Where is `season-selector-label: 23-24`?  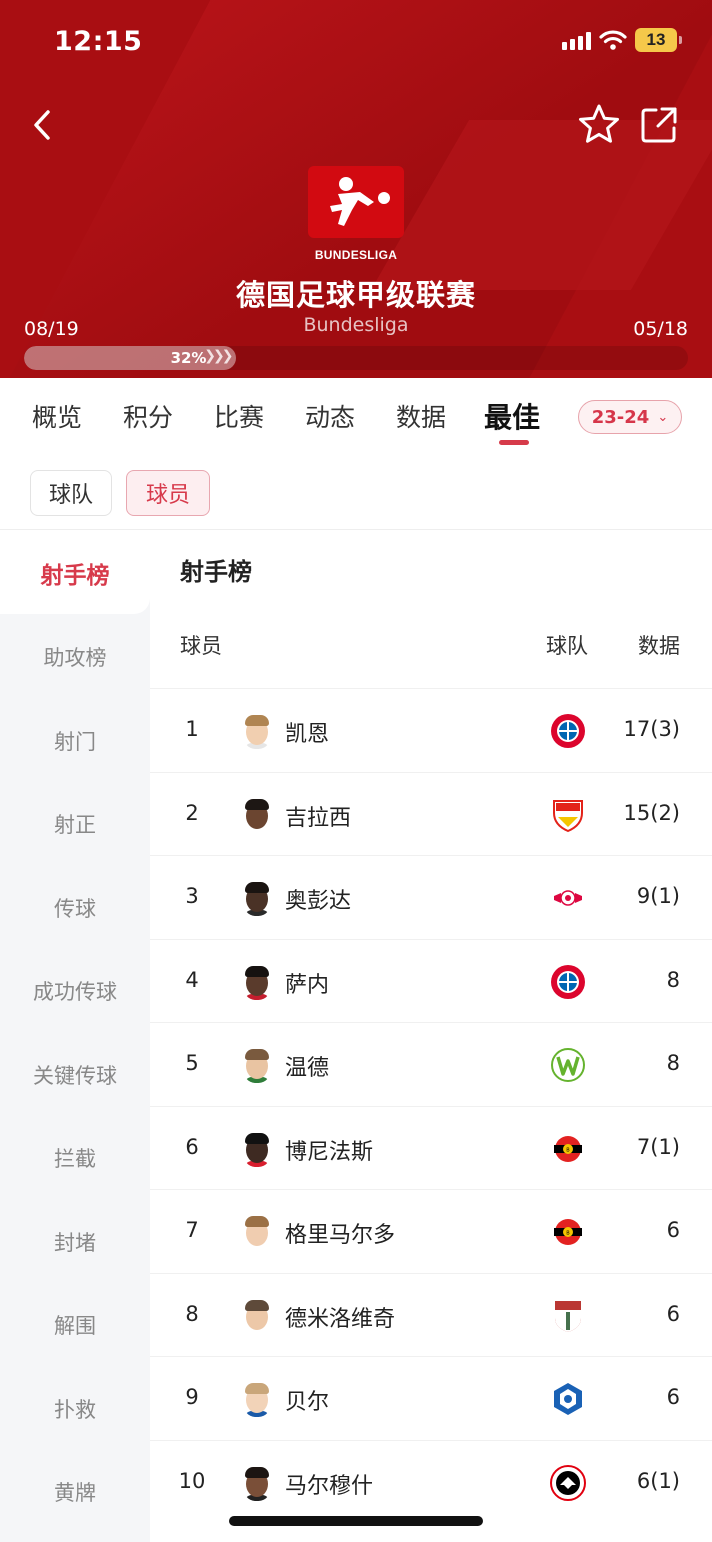 season-selector-label: 23-24 is located at coordinates (620, 417).